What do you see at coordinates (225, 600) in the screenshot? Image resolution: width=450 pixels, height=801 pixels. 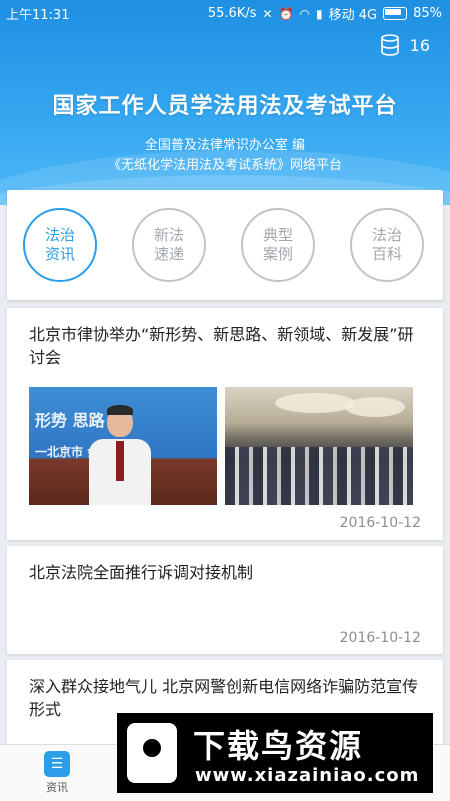 I see `news-item: 北京法院全面推行诉调对接机制 2016-10-12` at bounding box center [225, 600].